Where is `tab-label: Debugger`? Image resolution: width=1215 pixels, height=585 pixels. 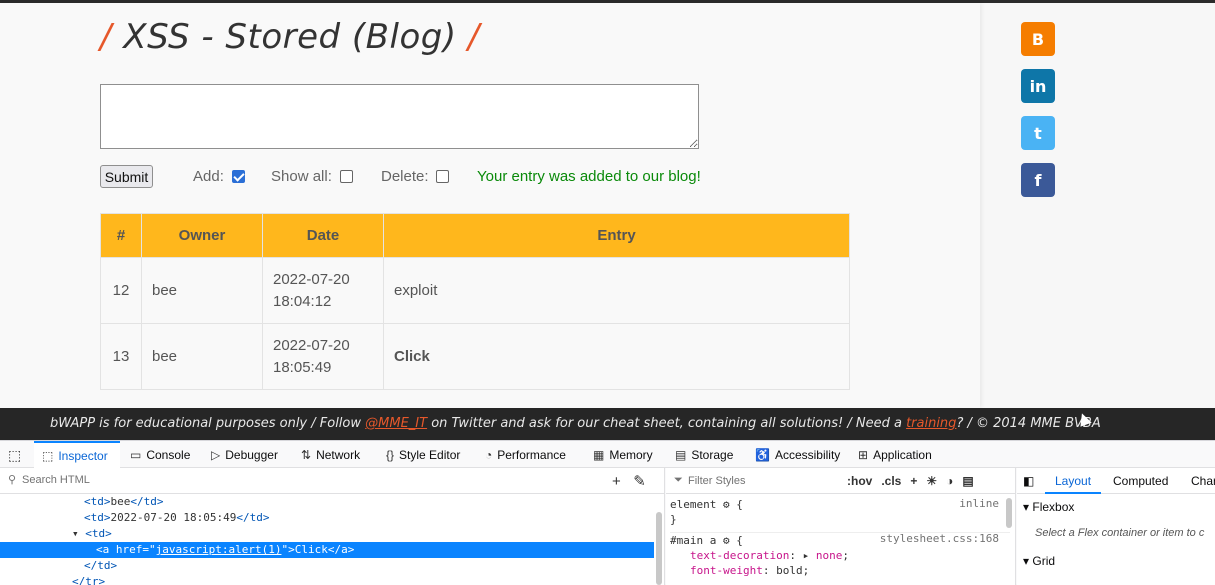
tab-label: Debugger is located at coordinates (251, 454).